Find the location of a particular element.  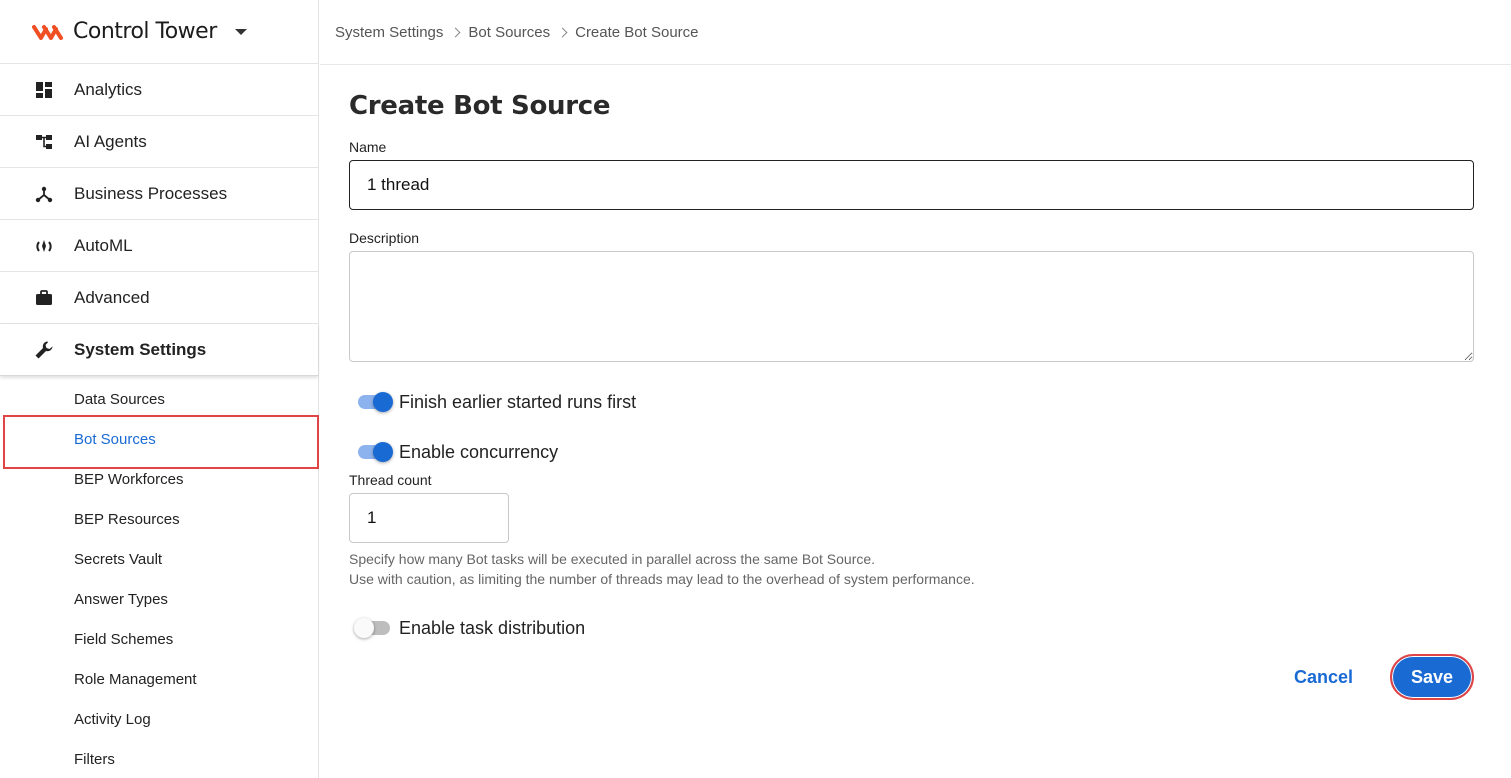

finish-earlier-label: Finish earlier started runs first is located at coordinates (518, 401).